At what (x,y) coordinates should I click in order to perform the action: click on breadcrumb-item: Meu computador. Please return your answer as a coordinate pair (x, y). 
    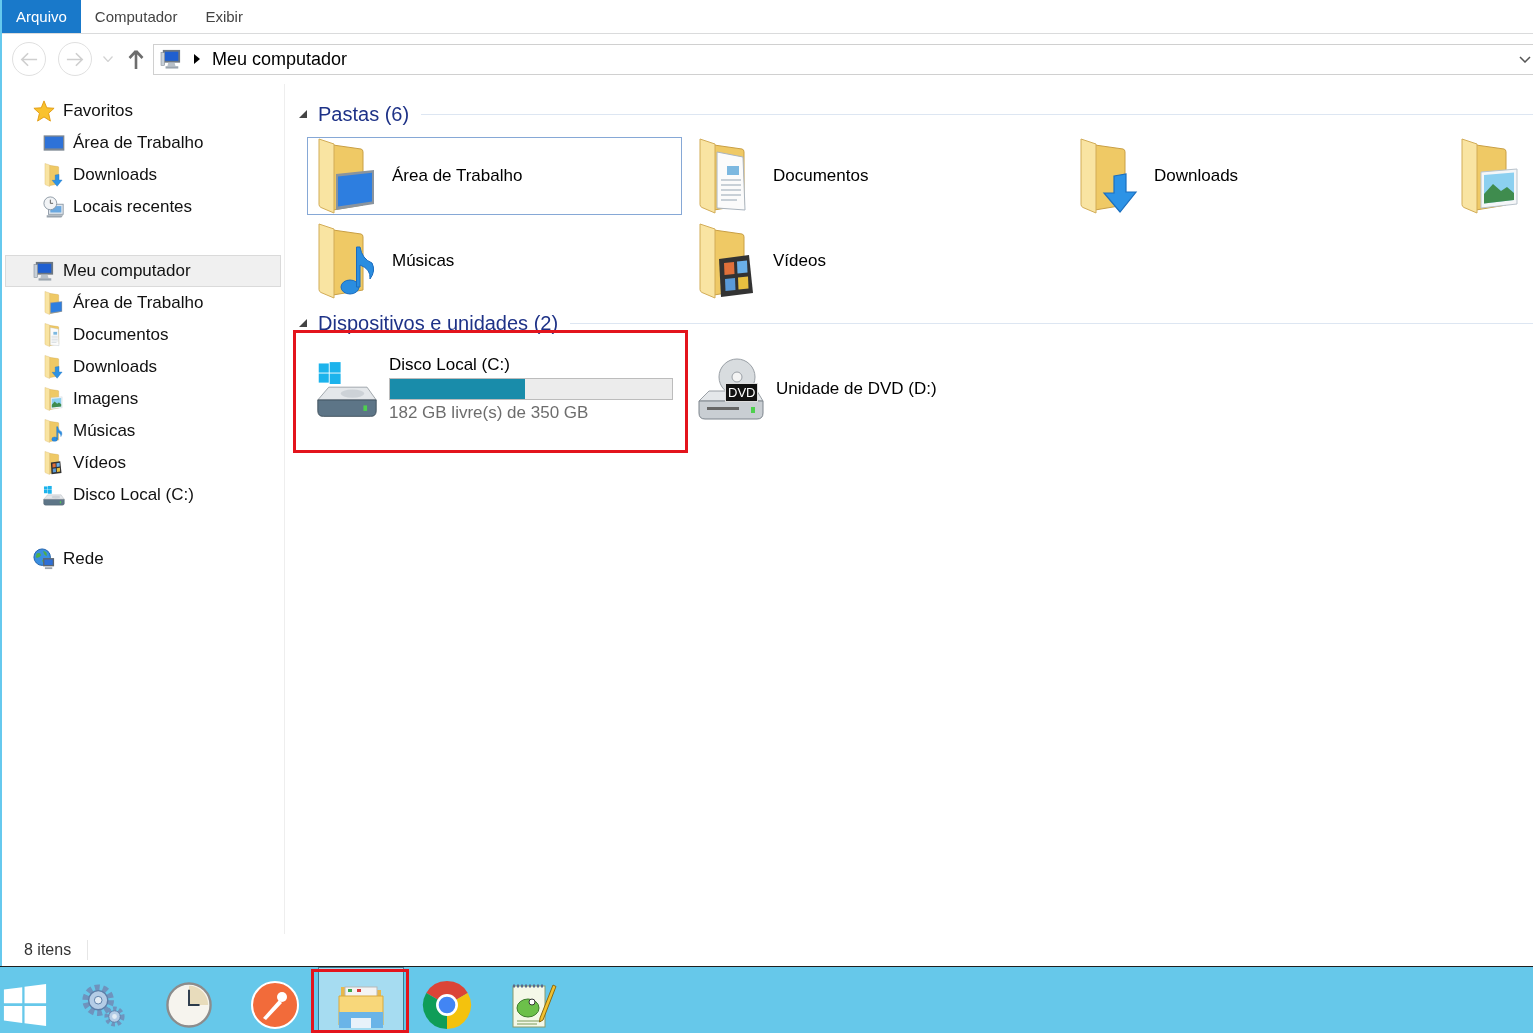
    Looking at the image, I should click on (280, 59).